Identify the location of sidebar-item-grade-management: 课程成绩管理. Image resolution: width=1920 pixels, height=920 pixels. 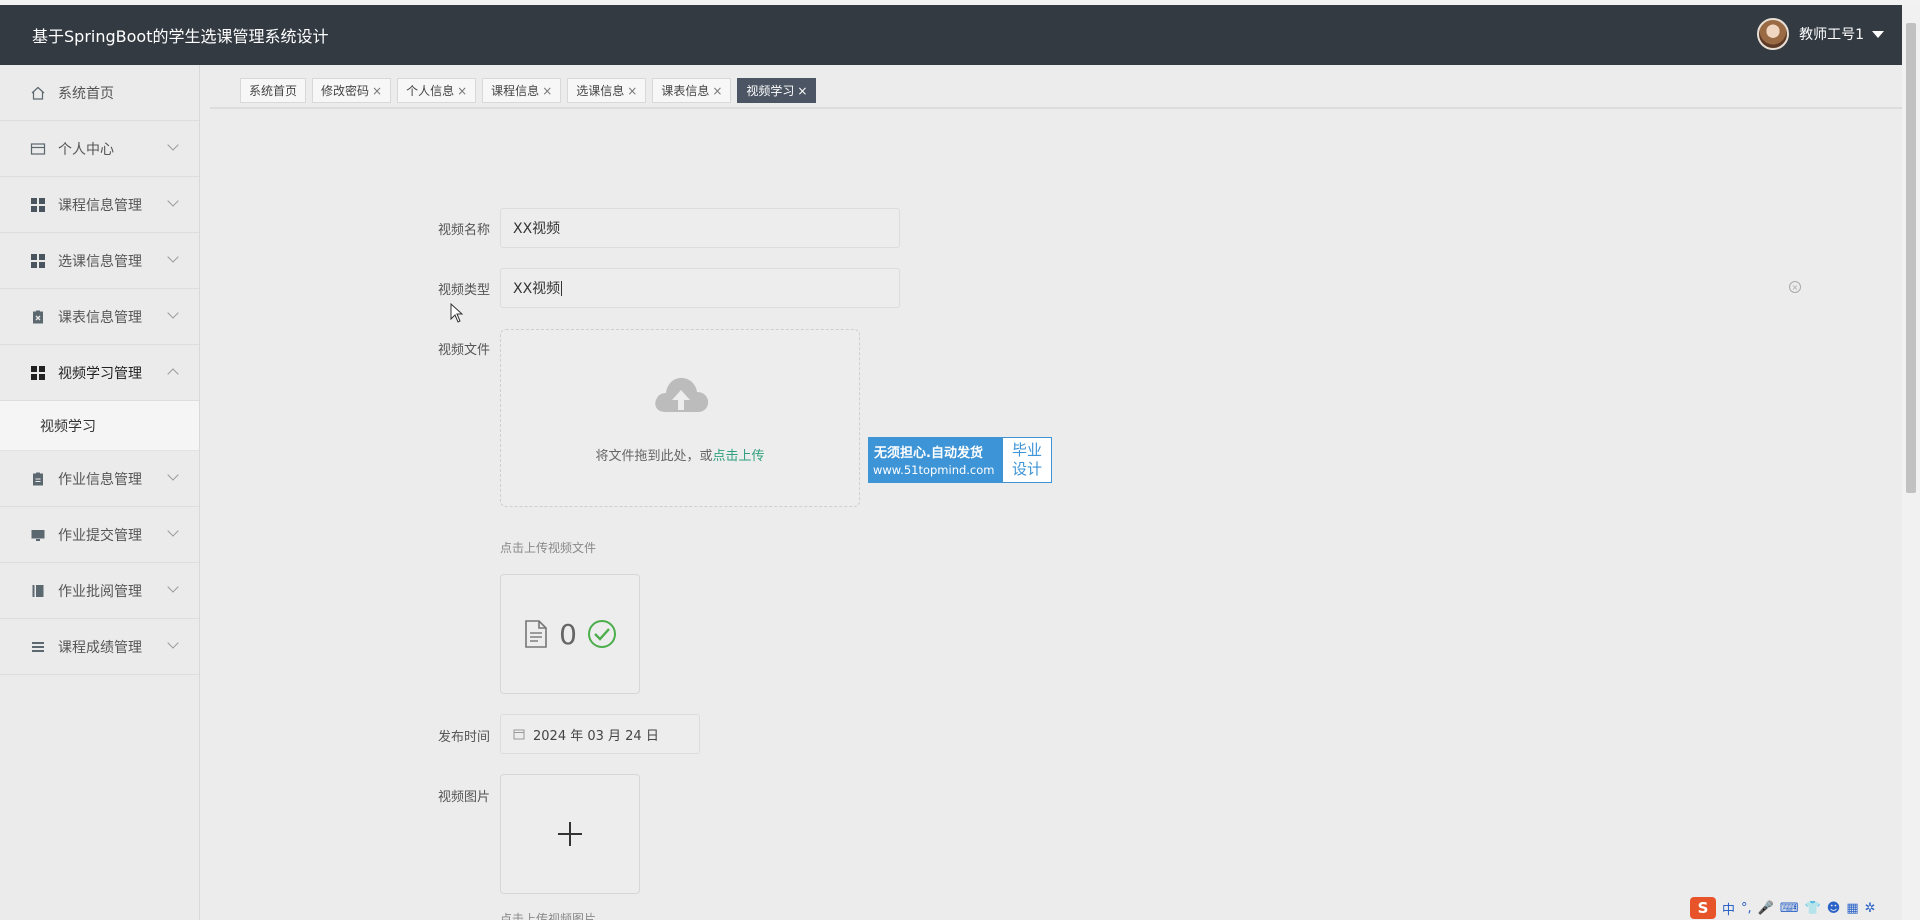
(99, 647).